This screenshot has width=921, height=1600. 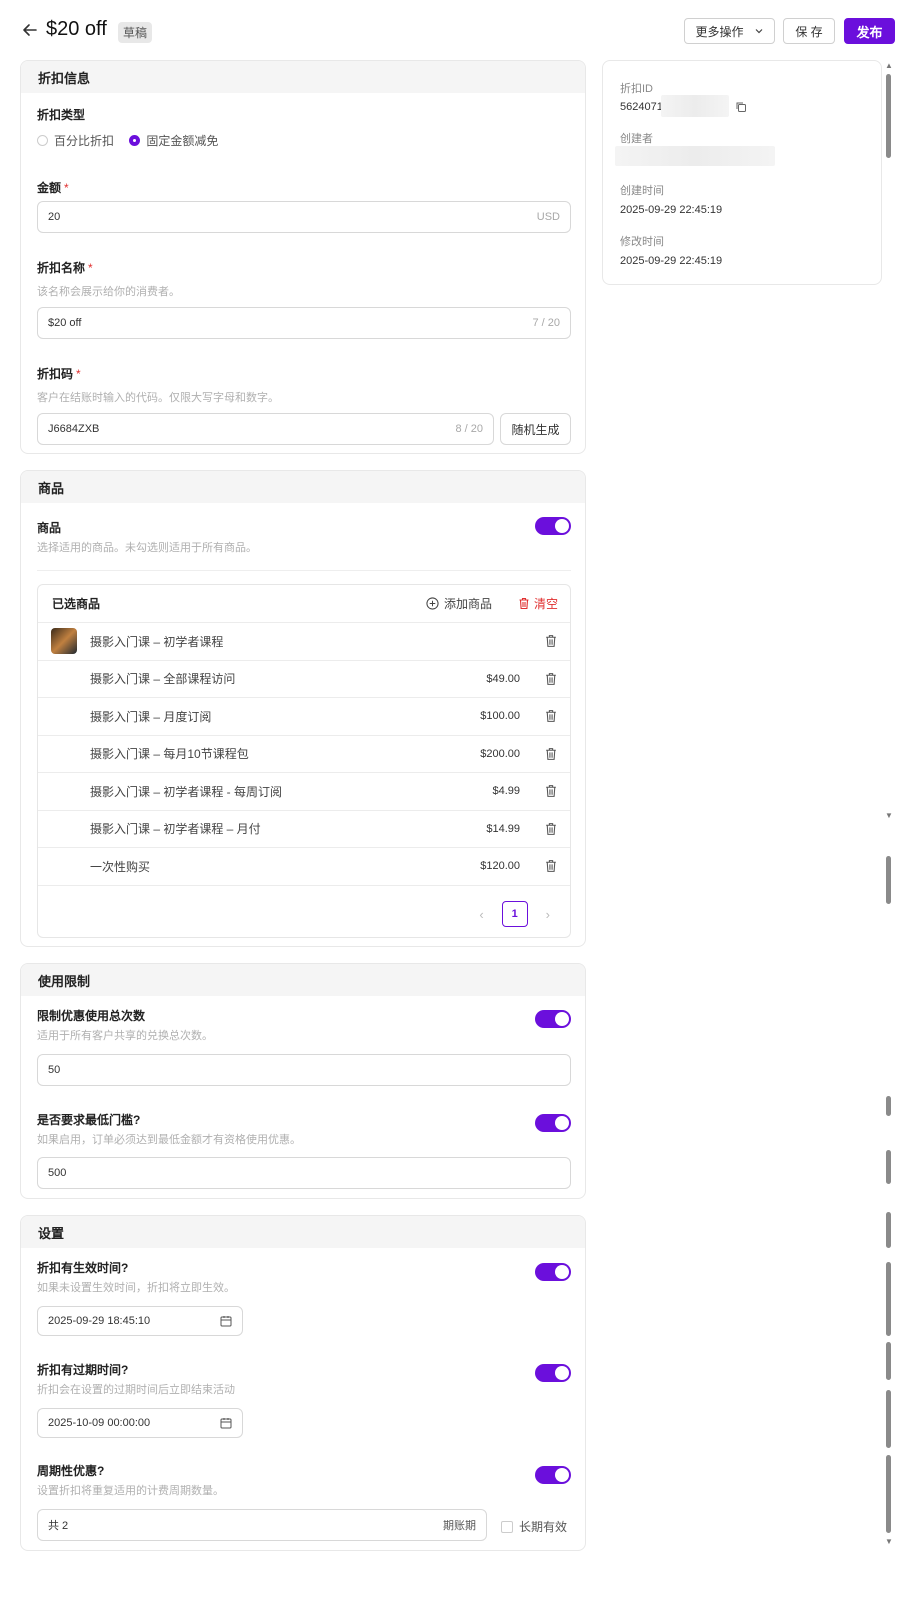 What do you see at coordinates (303, 980) in the screenshot?
I see `card-title: 使用限制` at bounding box center [303, 980].